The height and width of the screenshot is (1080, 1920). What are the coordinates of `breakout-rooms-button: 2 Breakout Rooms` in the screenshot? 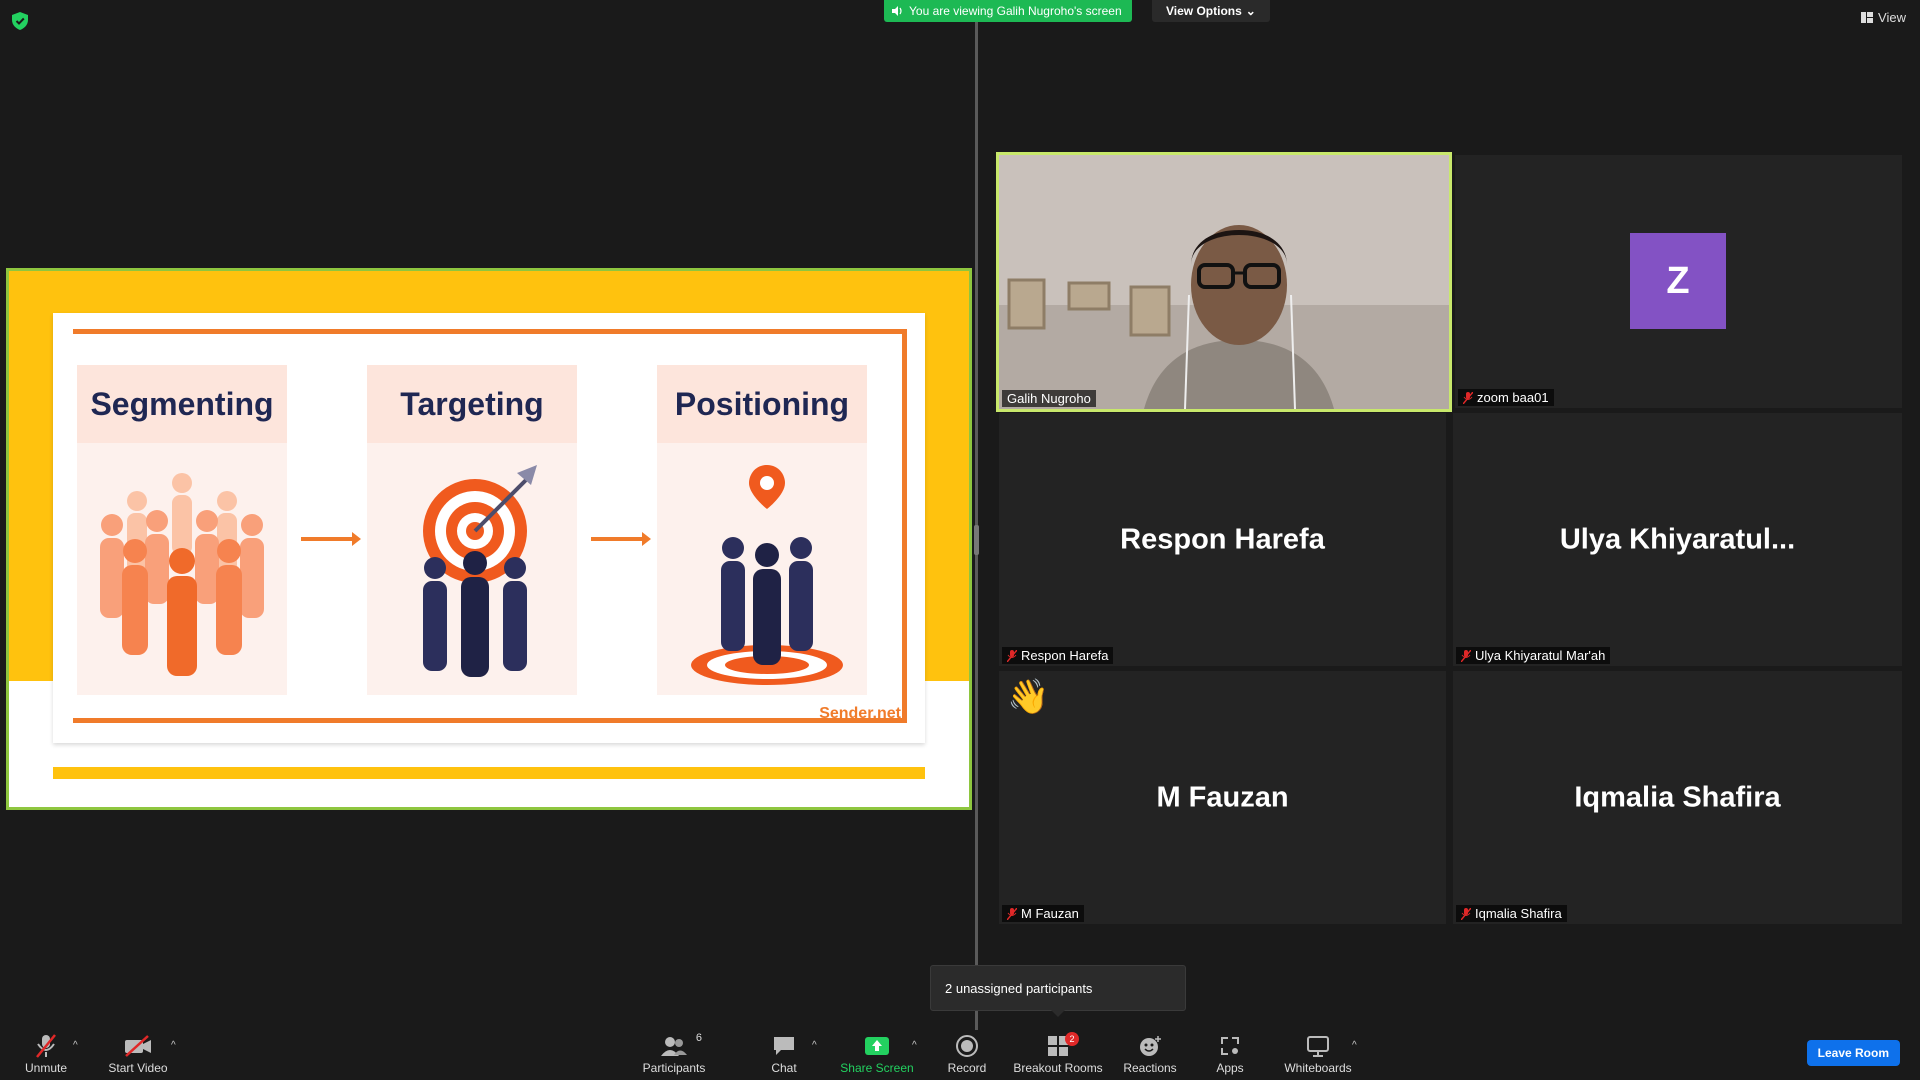 It's located at (1058, 1055).